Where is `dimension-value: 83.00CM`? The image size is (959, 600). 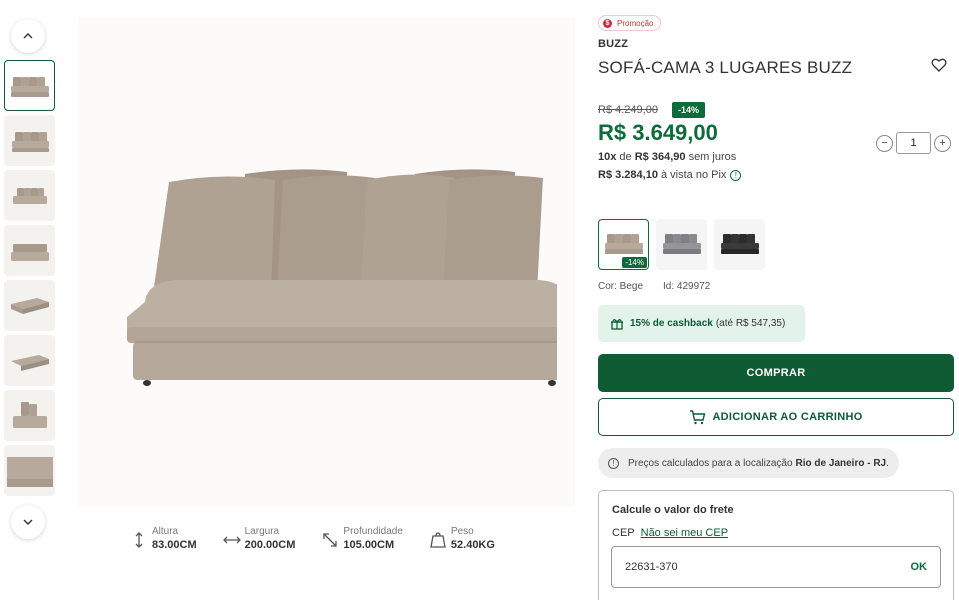
dimension-value: 83.00CM is located at coordinates (174, 545).